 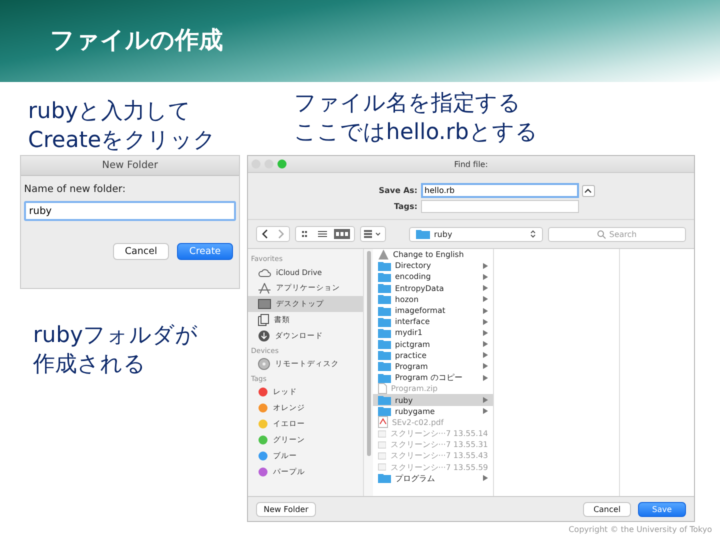 What do you see at coordinates (286, 509) in the screenshot?
I see `new-folder-button: New Folder` at bounding box center [286, 509].